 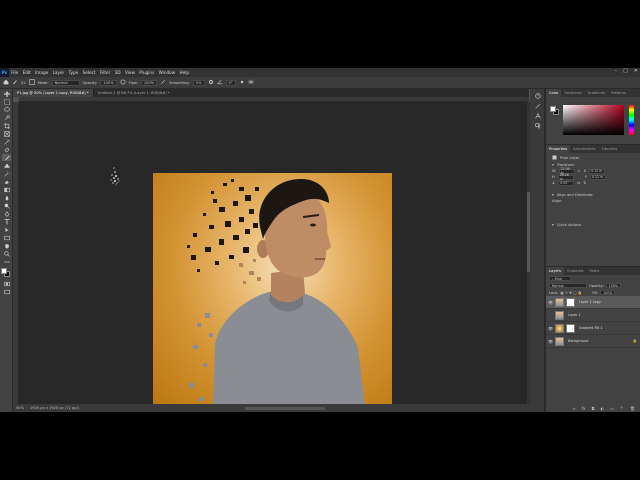 What do you see at coordinates (584, 149) in the screenshot?
I see `tab-adjustments: Adjustments` at bounding box center [584, 149].